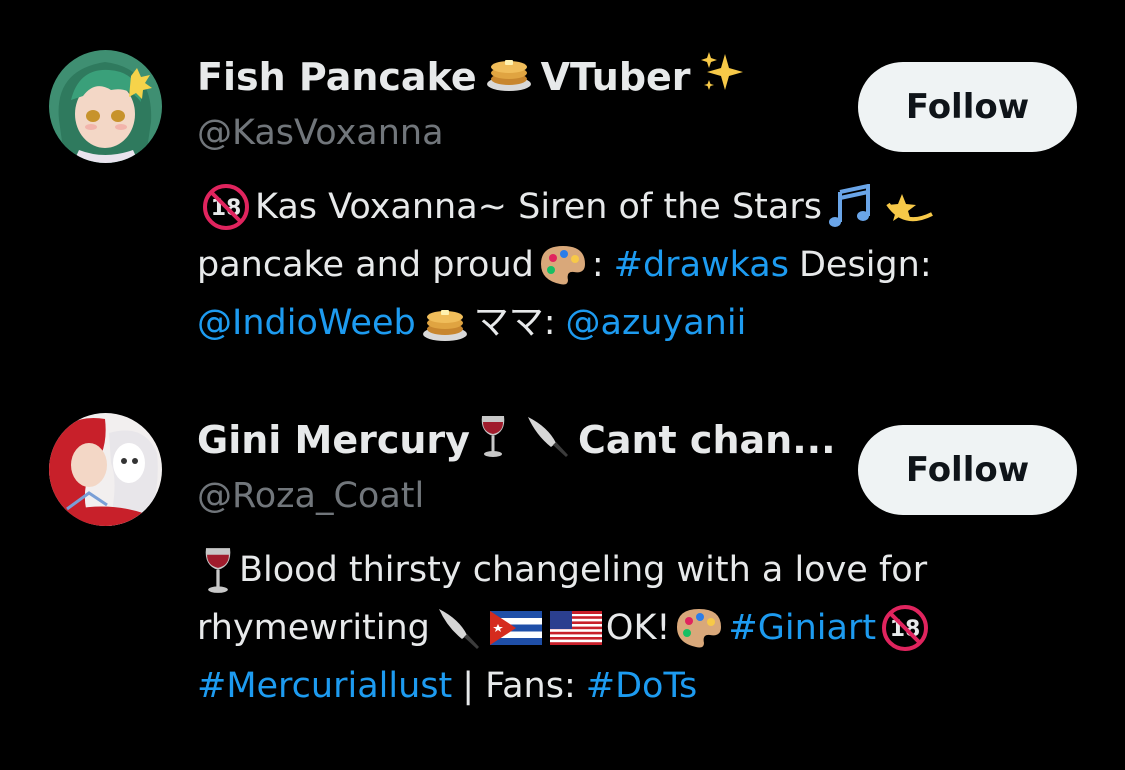 The image size is (1125, 770). What do you see at coordinates (583, 570) in the screenshot?
I see `bio-text: Blood thirsty changeling with a love for` at bounding box center [583, 570].